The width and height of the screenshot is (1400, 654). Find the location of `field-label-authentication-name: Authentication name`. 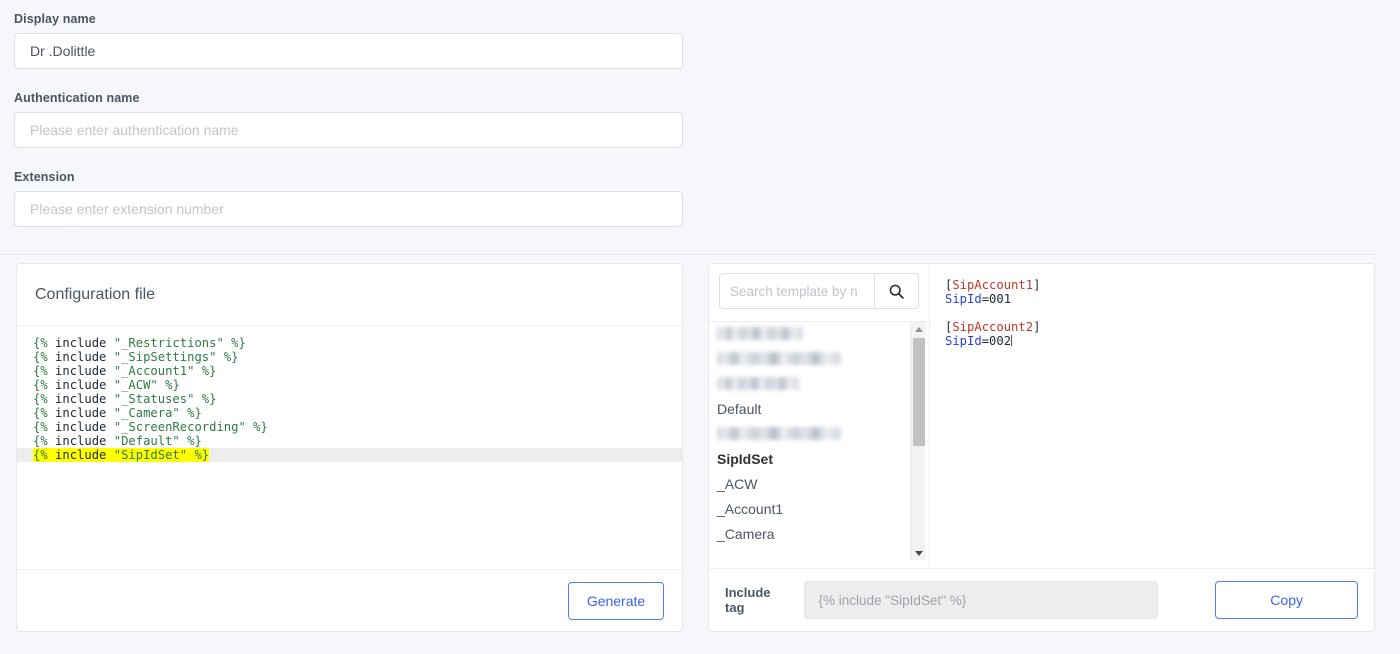

field-label-authentication-name: Authentication name is located at coordinates (77, 98).